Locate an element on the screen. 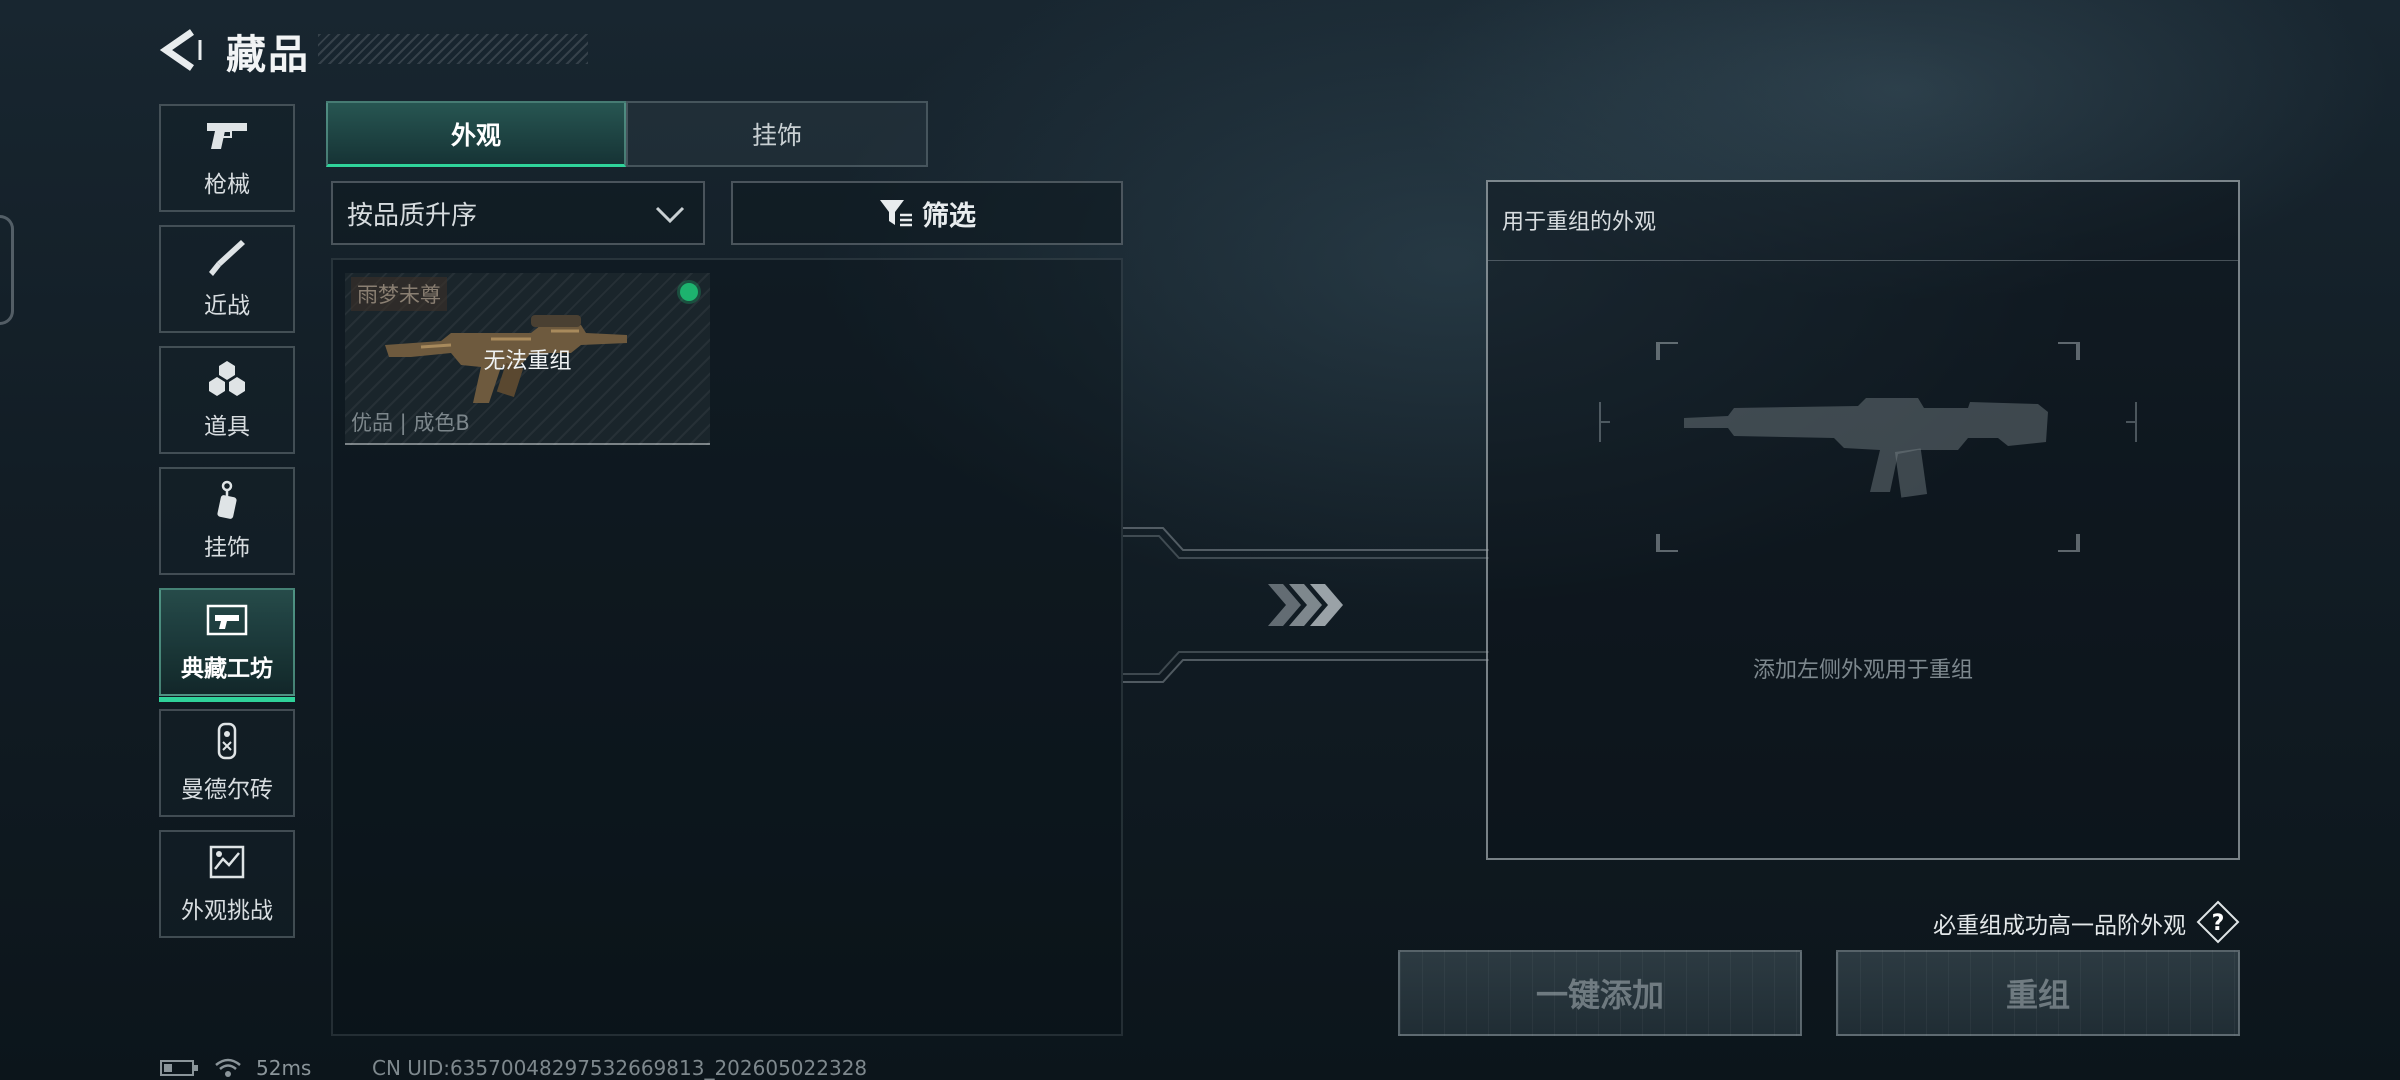 This screenshot has height=1080, width=2400. back-arrow-icon is located at coordinates (180, 50).